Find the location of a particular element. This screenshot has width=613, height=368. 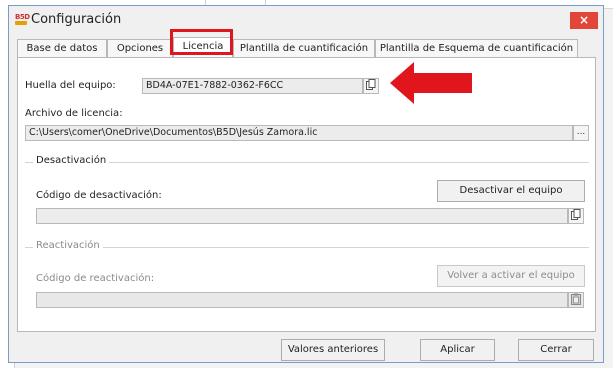

tab-plantilla-cuantificacion: Plantilla de cuantificación is located at coordinates (304, 48).